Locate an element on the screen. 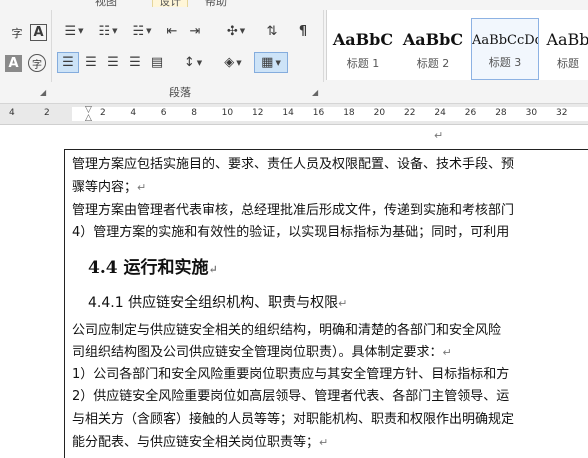  chinese-layout-icon: ✣ is located at coordinates (232, 31).